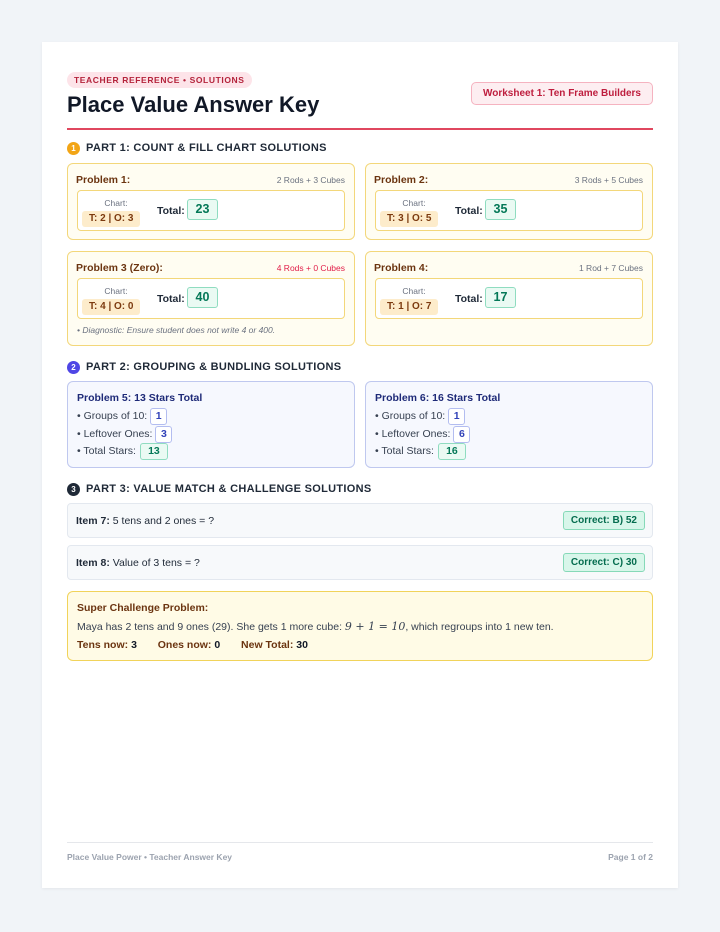 This screenshot has height=932, width=720. I want to click on part1-number-badge: 1, so click(73, 148).